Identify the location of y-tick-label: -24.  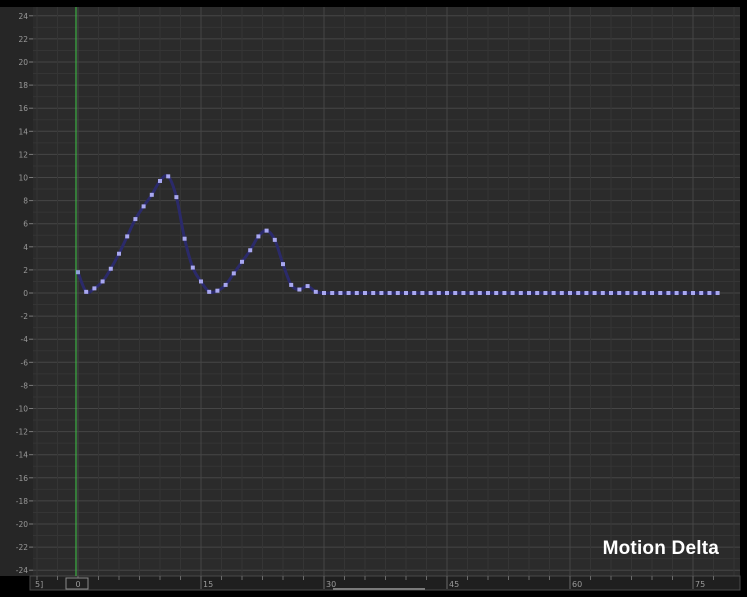
(22, 570).